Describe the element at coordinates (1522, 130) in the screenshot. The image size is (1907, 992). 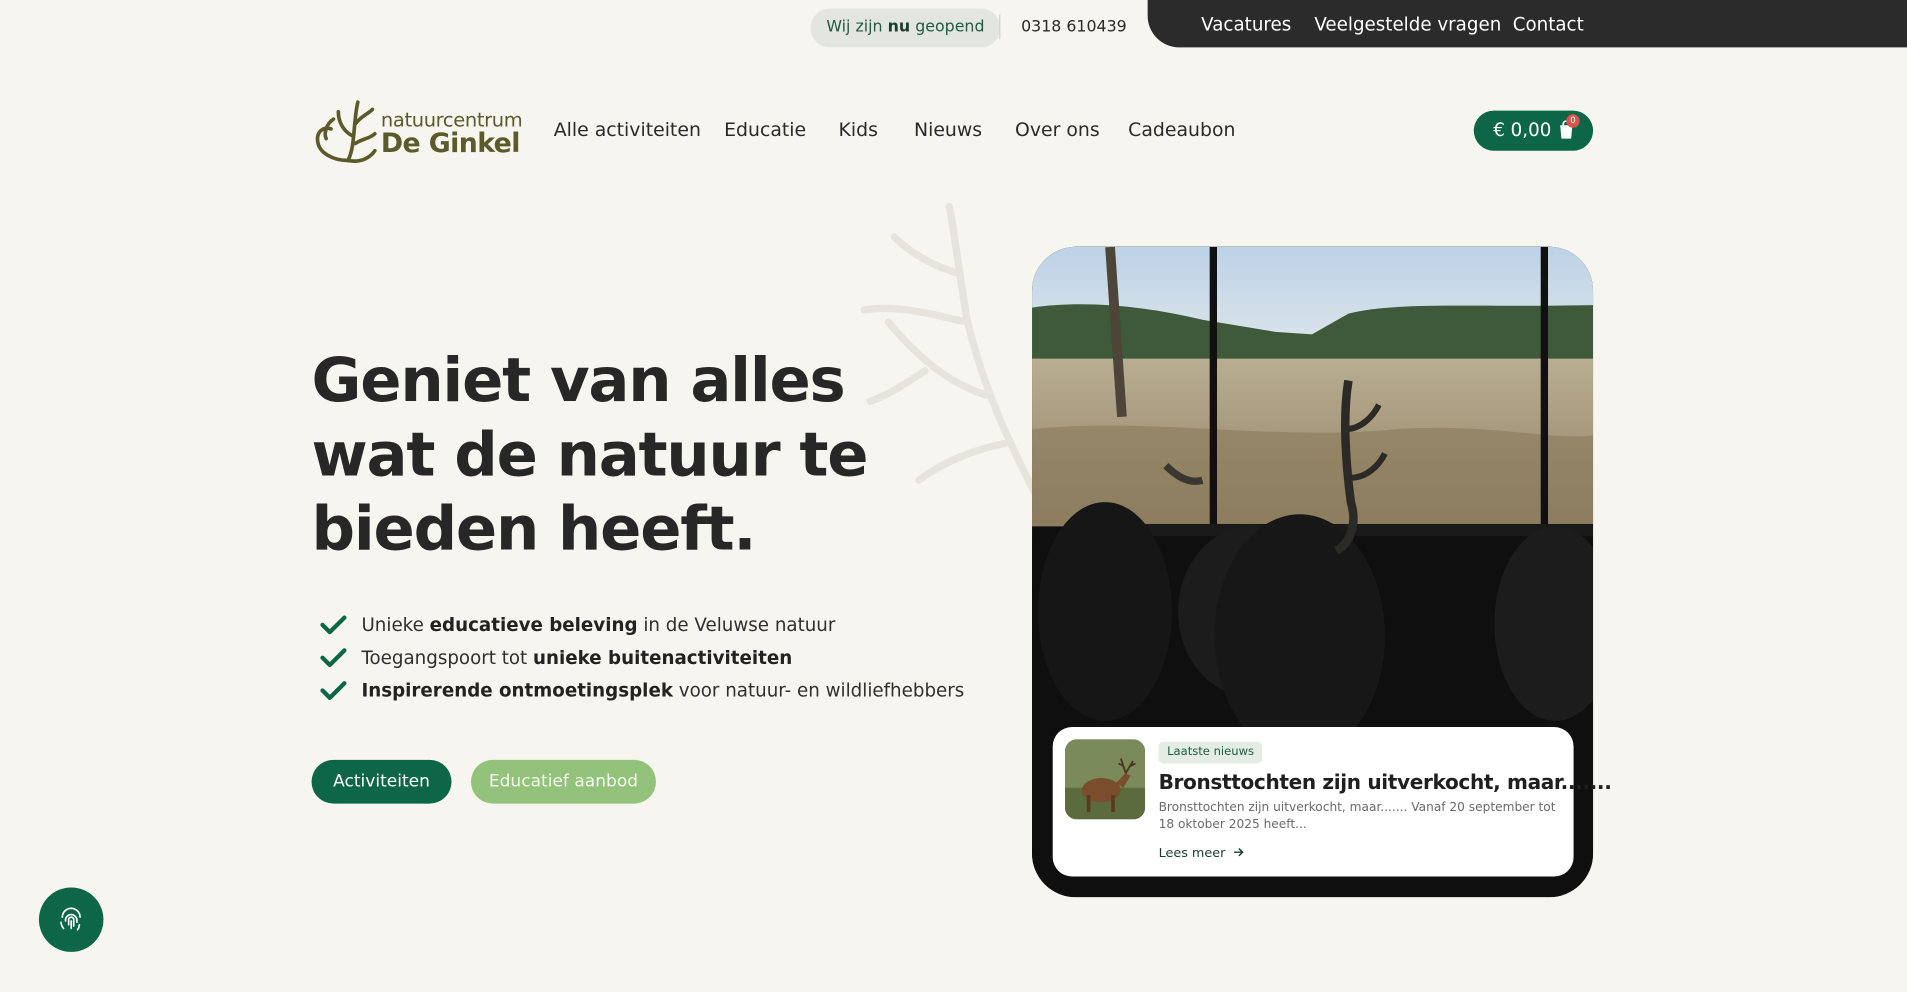
I see `cart-price: € 0,00` at that location.